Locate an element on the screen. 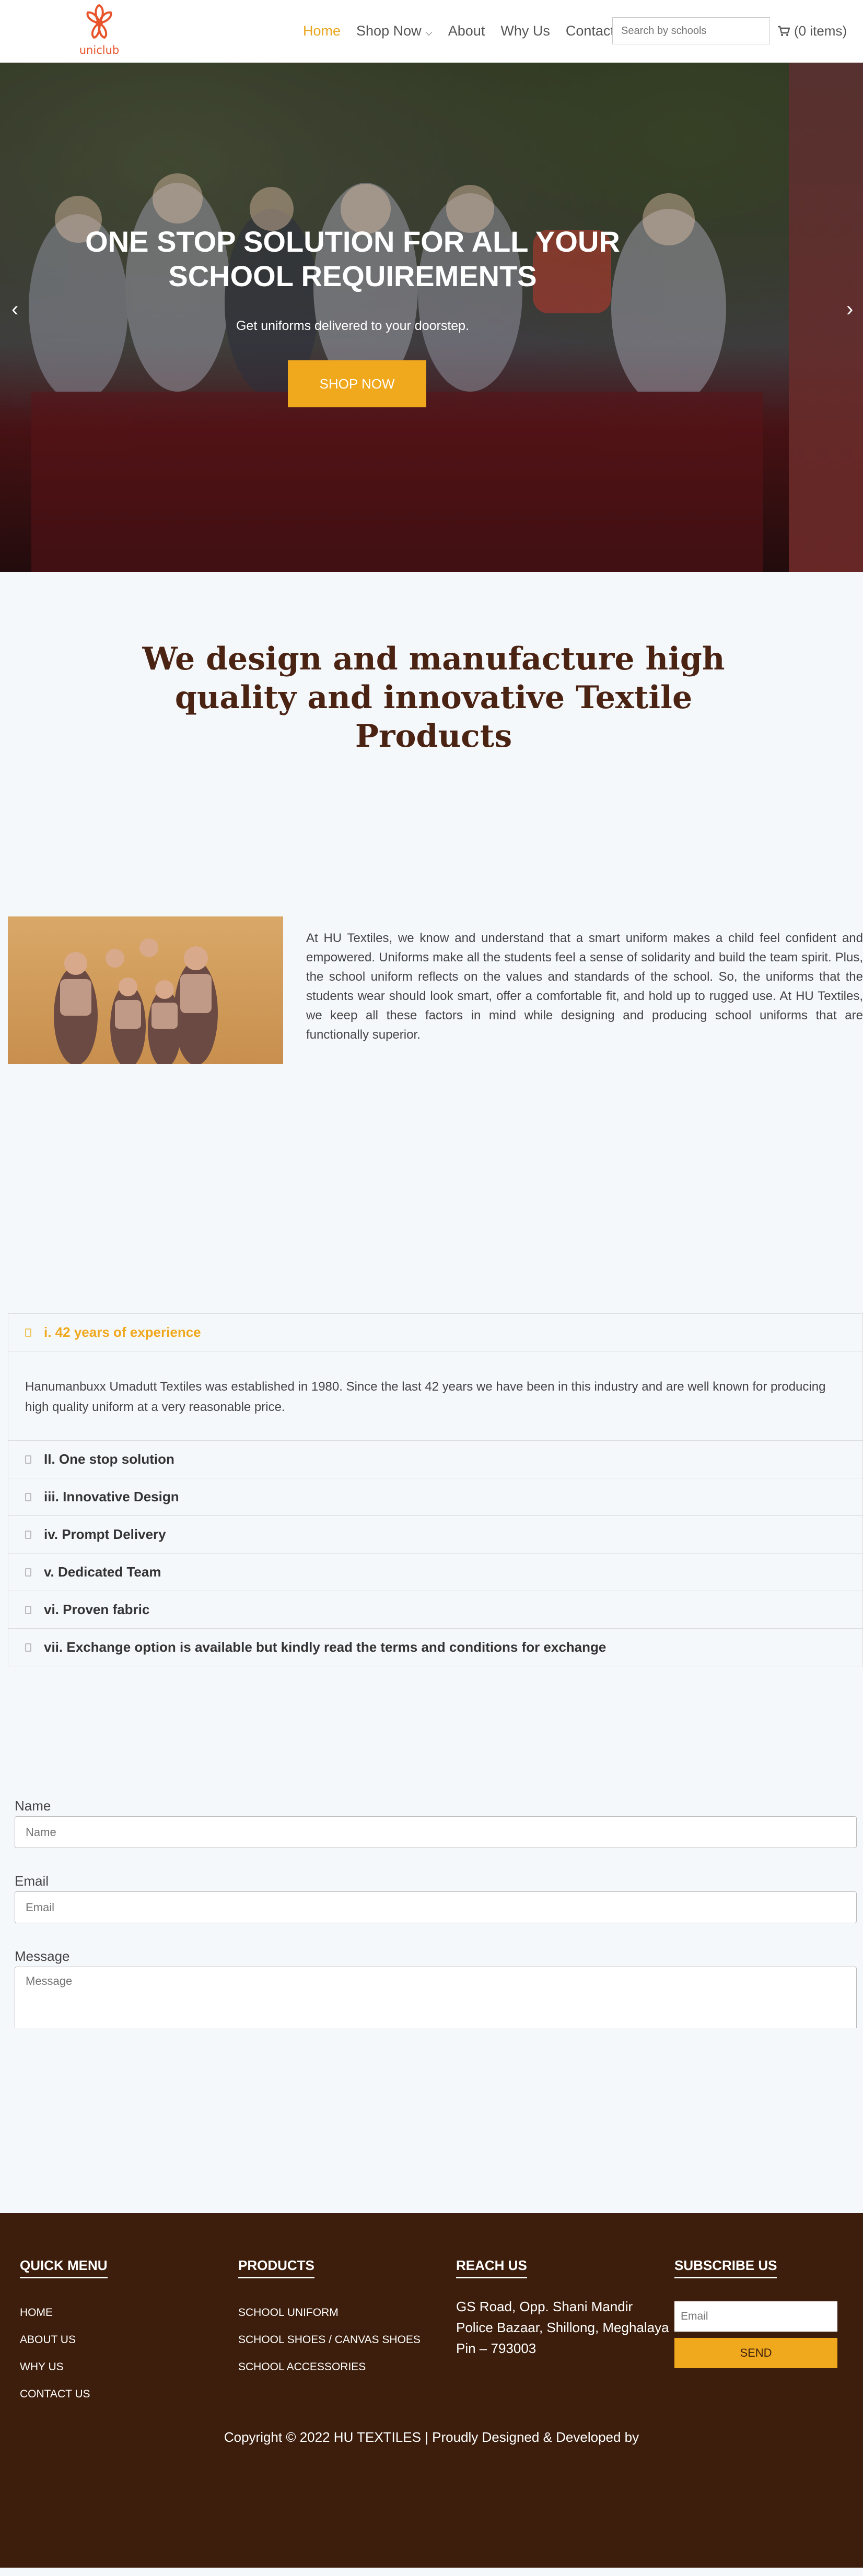 This screenshot has width=863, height=2576. cart-count: (0 items) is located at coordinates (820, 31).